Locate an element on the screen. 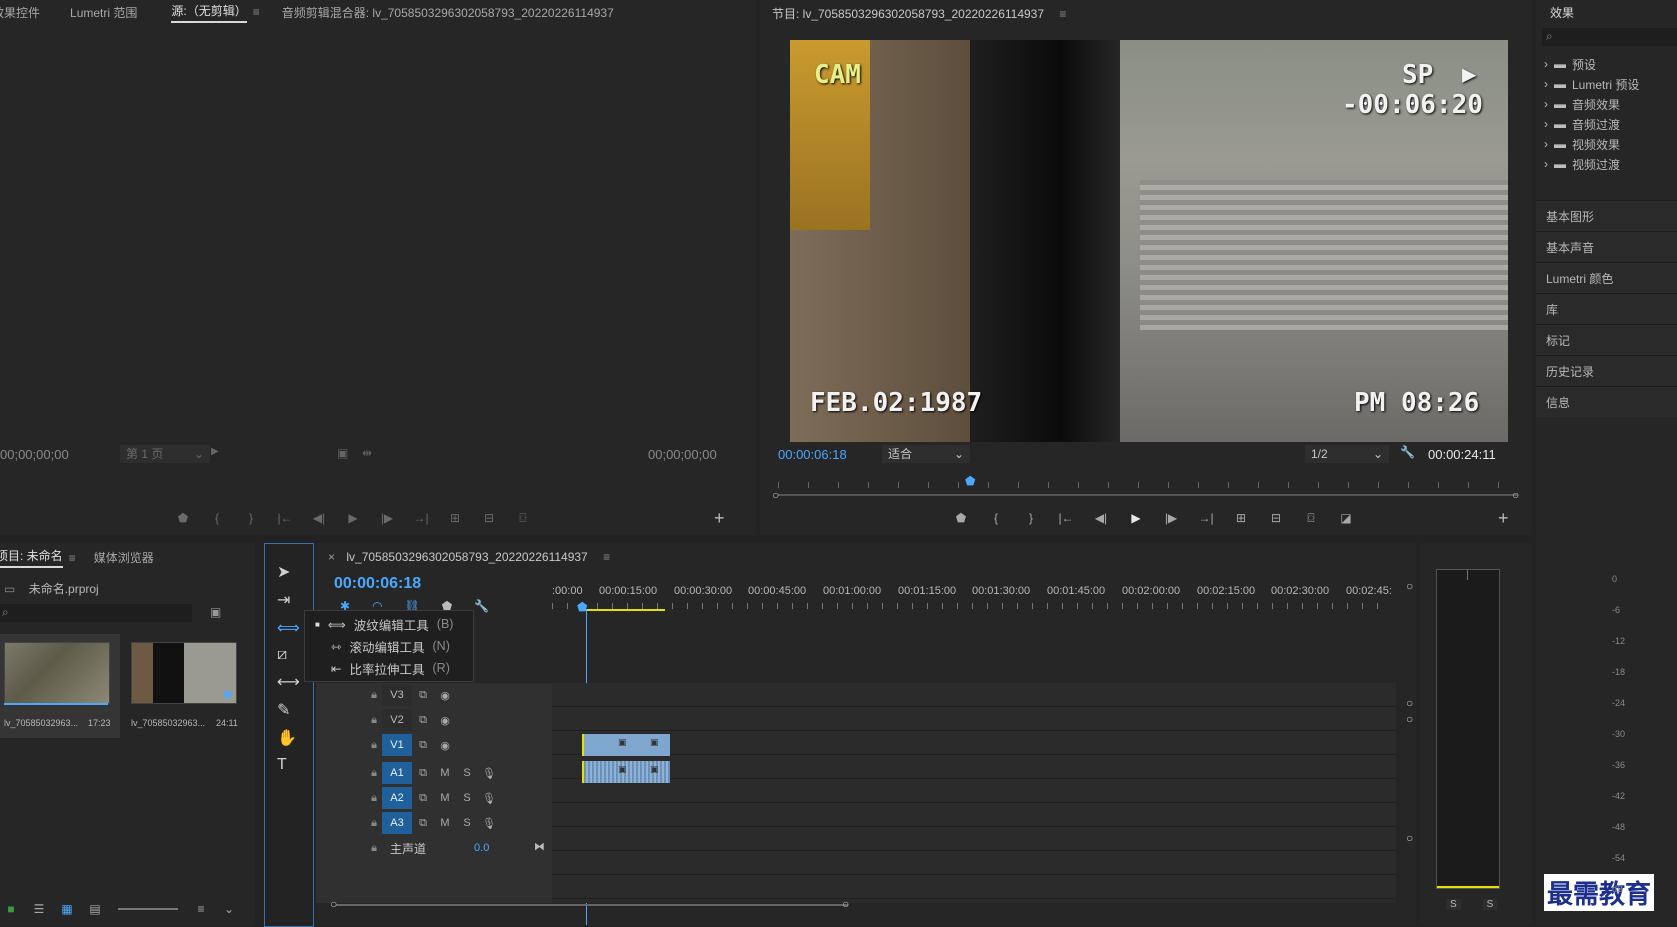 The image size is (1677, 927). horizontal-scrollbar is located at coordinates (592, 905).